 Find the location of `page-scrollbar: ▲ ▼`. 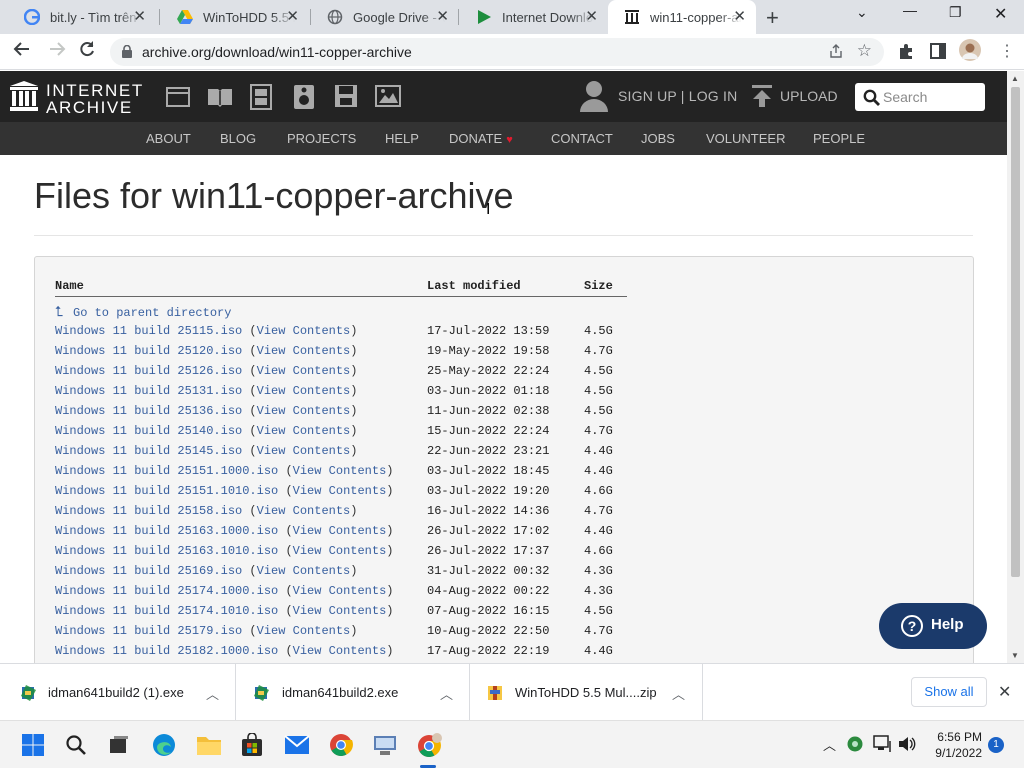

page-scrollbar: ▲ ▼ is located at coordinates (1015, 367).